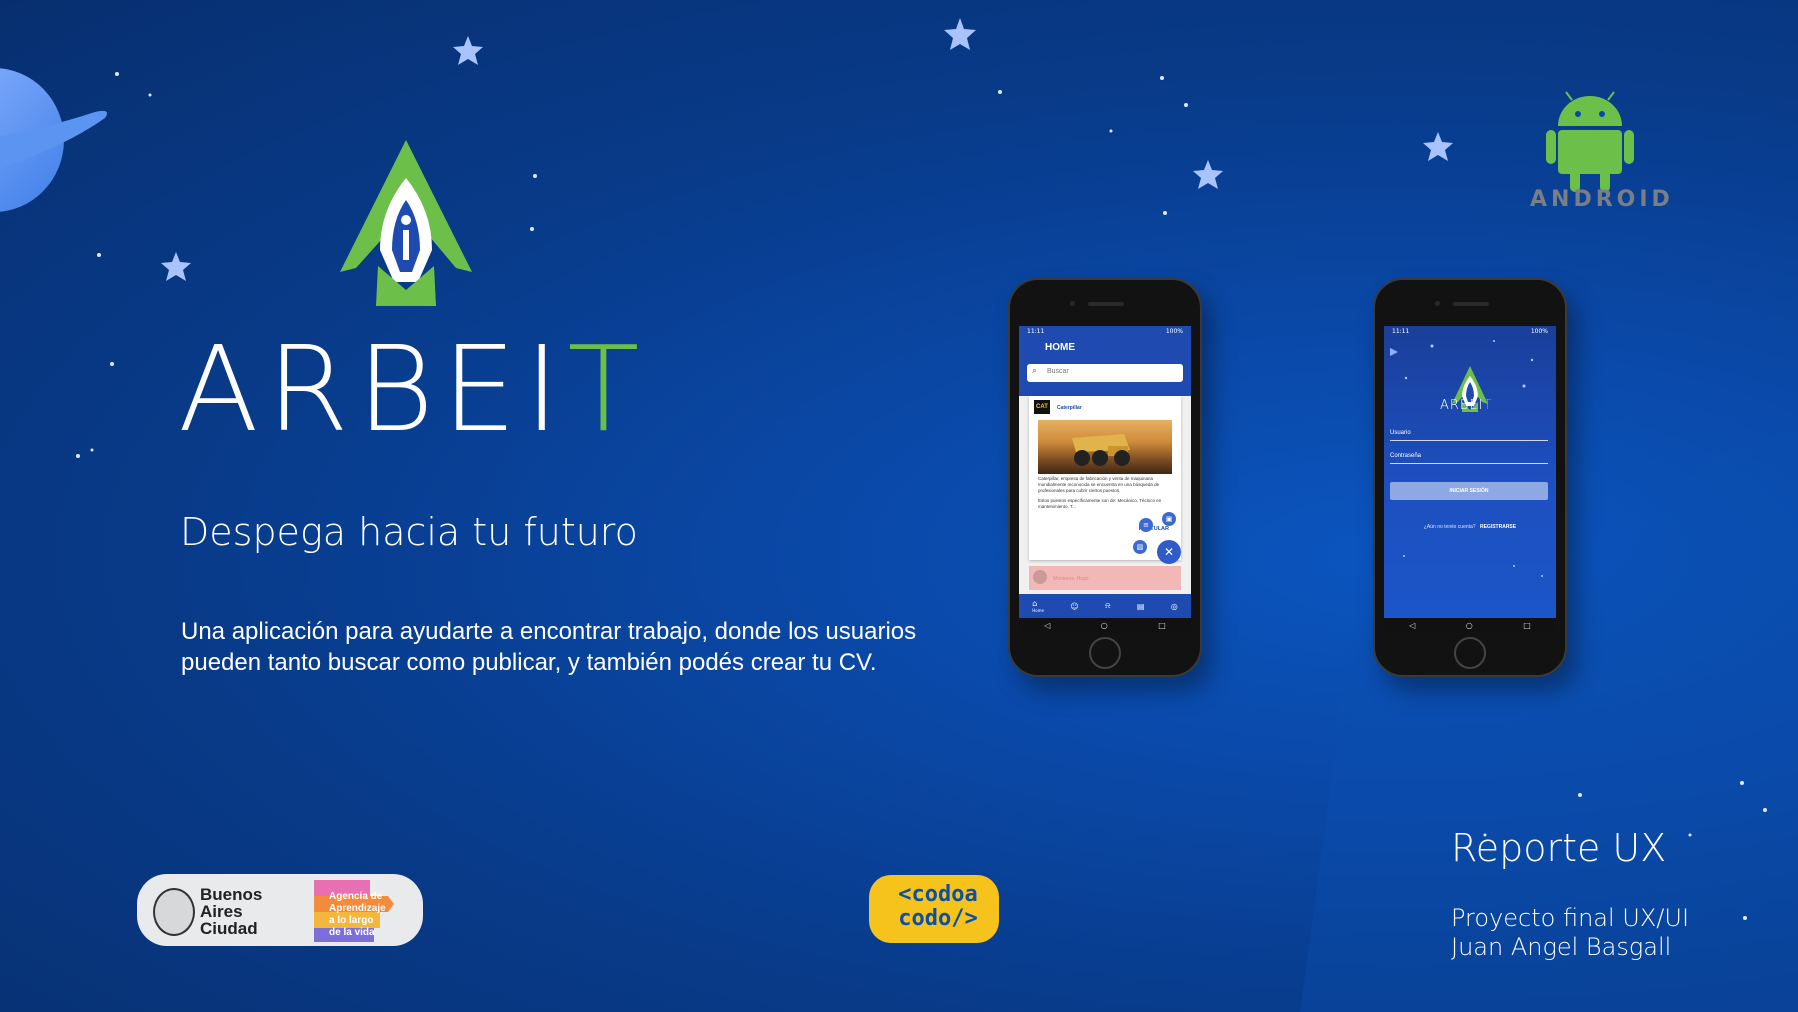 The height and width of the screenshot is (1012, 1798). Describe the element at coordinates (1462, 405) in the screenshot. I see `login-wordmark-main: ARBEI` at that location.